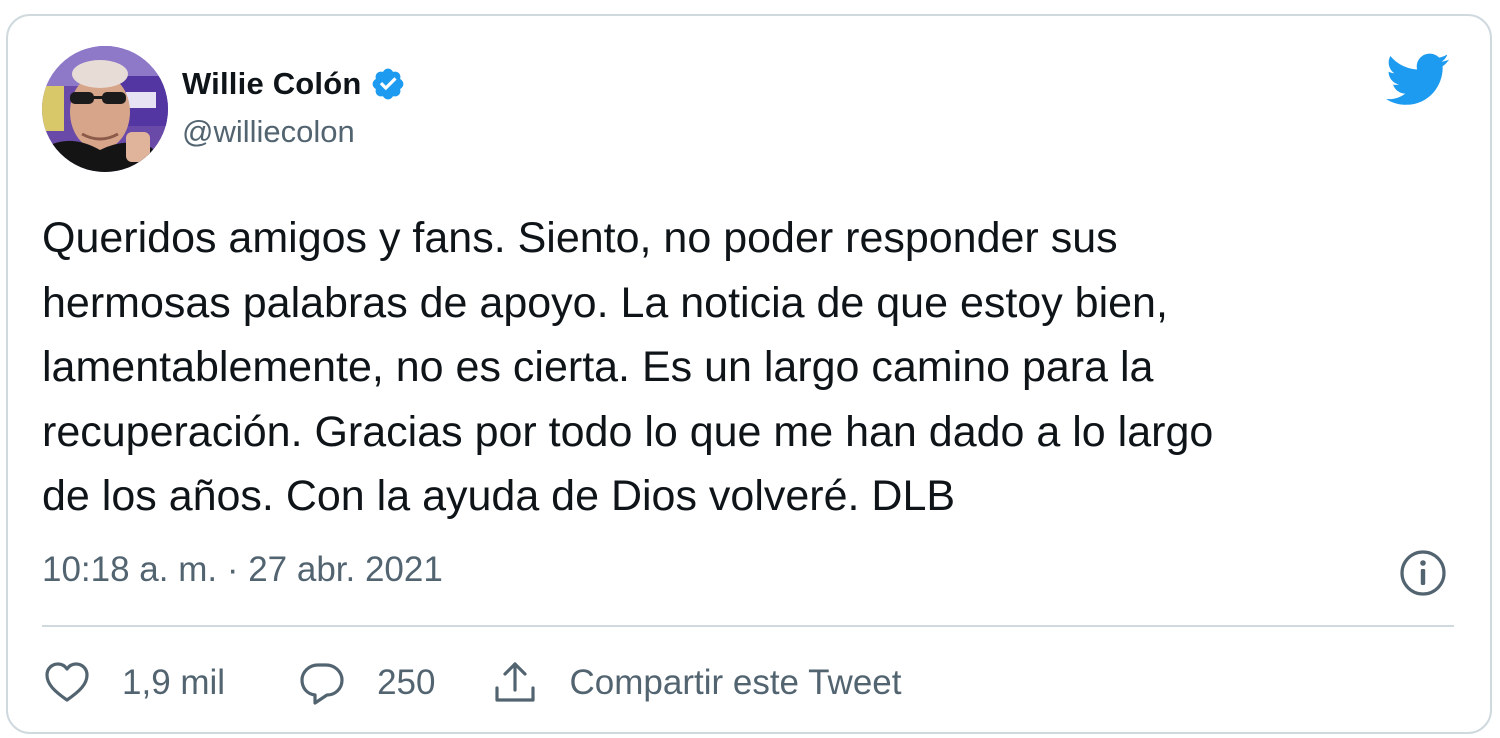 This screenshot has height=738, width=1500. I want to click on share-tweet-button: Compartir este Tweet, so click(696, 683).